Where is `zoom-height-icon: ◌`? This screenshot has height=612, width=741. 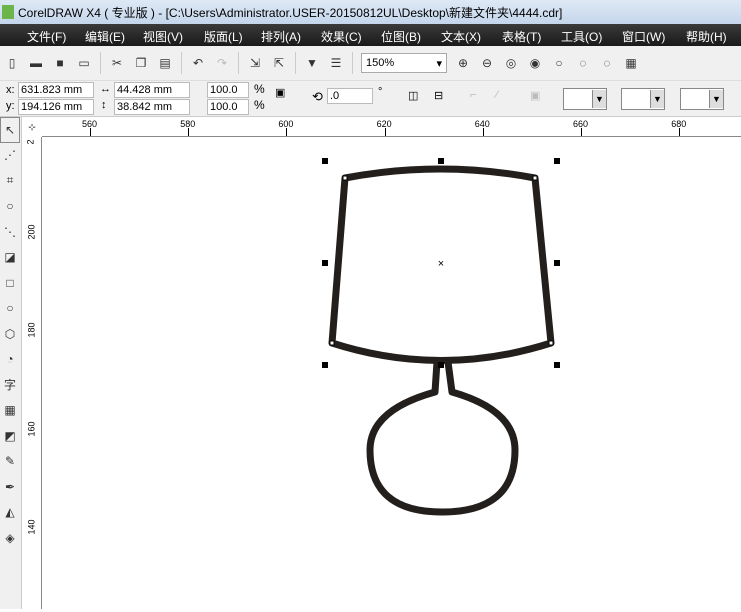
zoom-height-icon: ◌ is located at coordinates (607, 63).